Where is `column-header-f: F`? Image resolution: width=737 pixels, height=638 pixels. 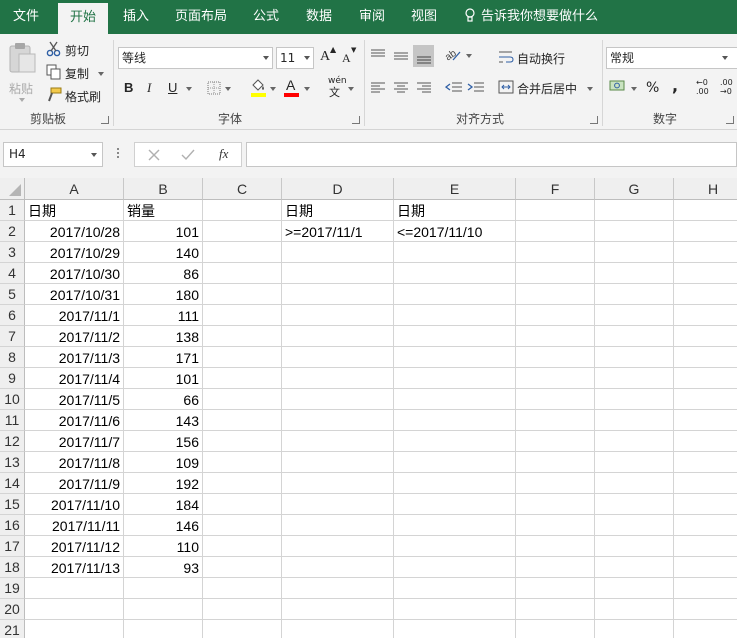
column-header-f: F is located at coordinates (555, 189).